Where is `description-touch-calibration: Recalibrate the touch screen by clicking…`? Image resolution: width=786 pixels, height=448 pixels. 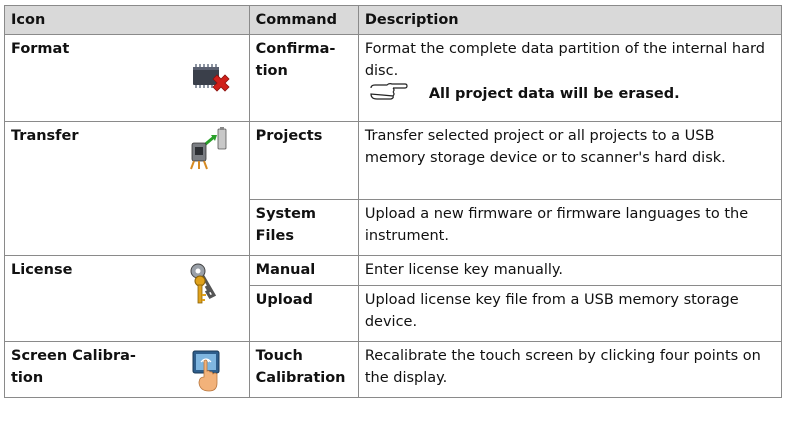
description-touch-calibration: Recalibrate the touch screen by clicking… is located at coordinates (570, 369).